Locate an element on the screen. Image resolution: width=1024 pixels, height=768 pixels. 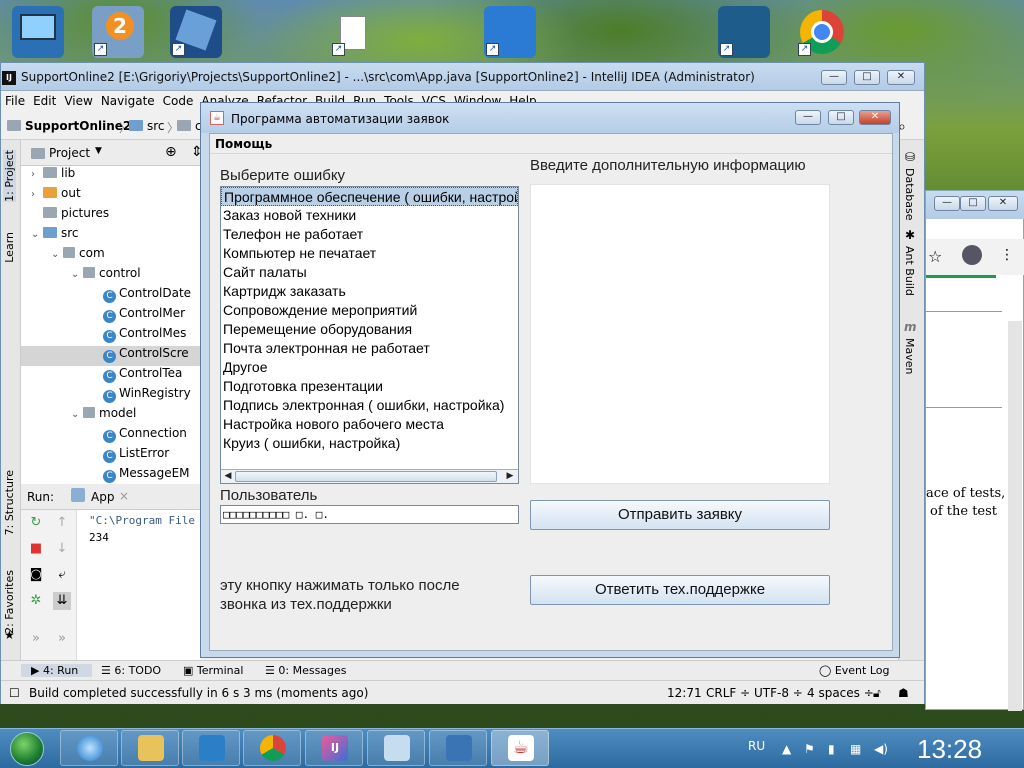
menu-file: File is located at coordinates (15, 99).